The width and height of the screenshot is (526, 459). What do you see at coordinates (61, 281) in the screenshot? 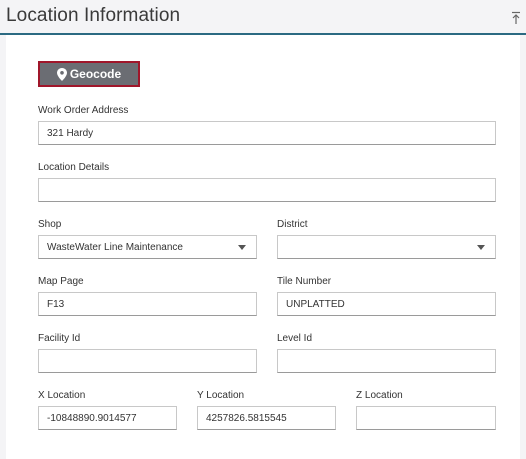
I see `map-page-label: Map Page` at bounding box center [61, 281].